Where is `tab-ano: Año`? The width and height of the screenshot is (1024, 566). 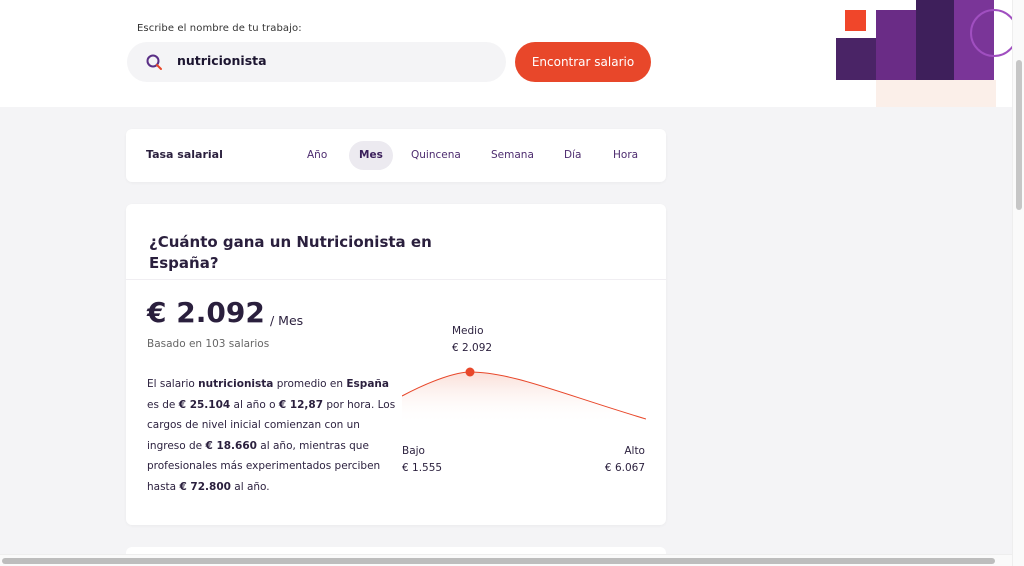 tab-ano: Año is located at coordinates (317, 155).